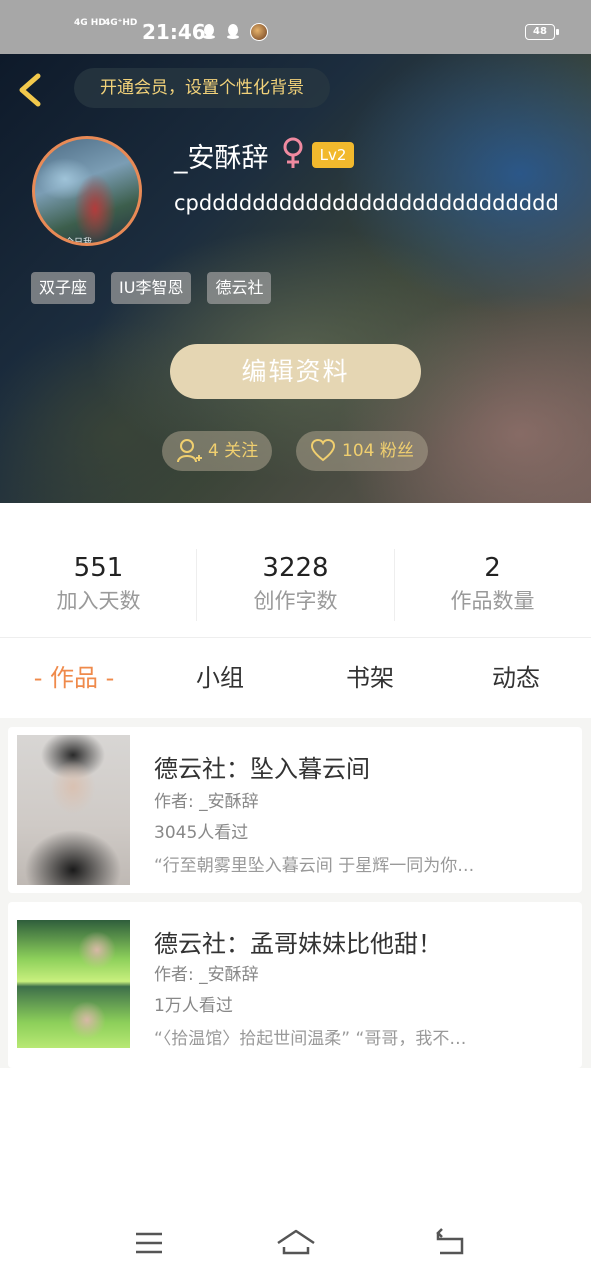 The image size is (591, 1280). I want to click on tab-bookshelf: 书架, so click(370, 678).